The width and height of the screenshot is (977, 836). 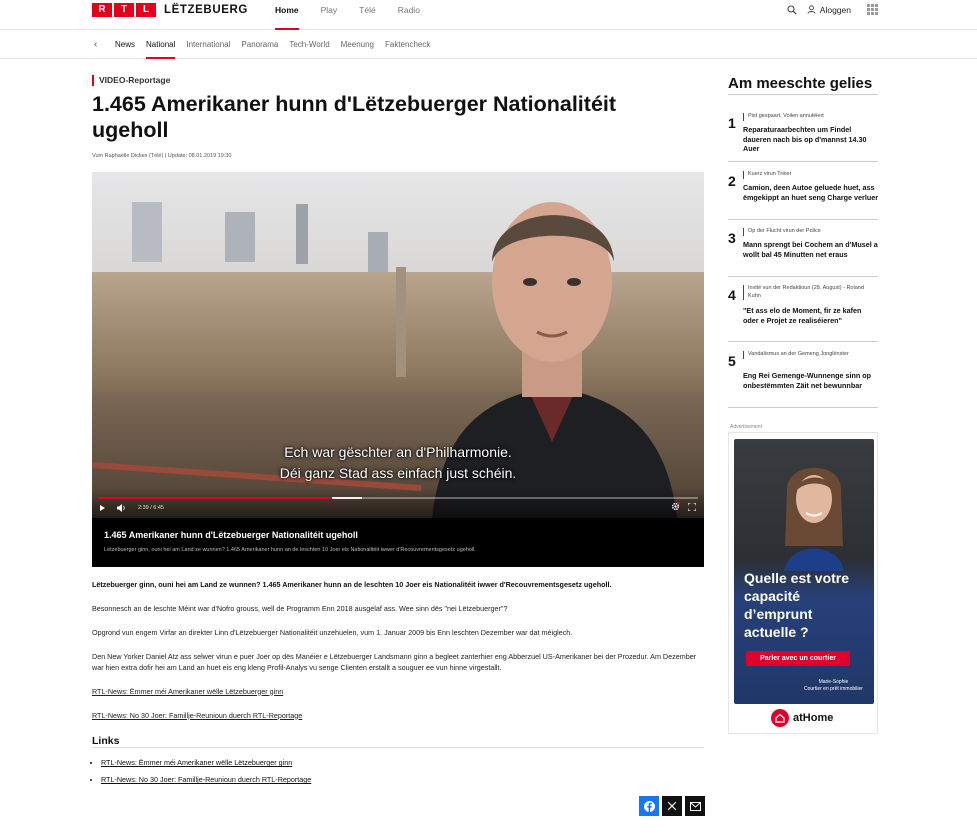 What do you see at coordinates (124, 10) in the screenshot?
I see `logo-letter-t: T` at bounding box center [124, 10].